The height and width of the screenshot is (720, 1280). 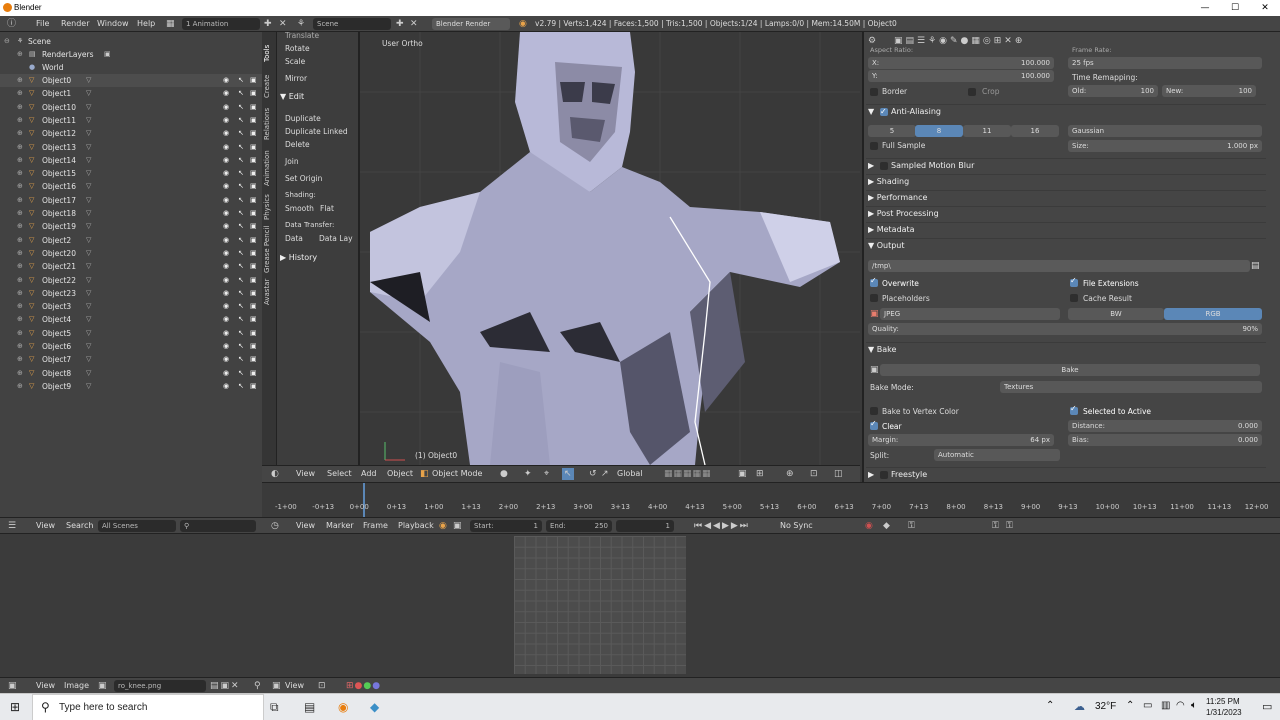 What do you see at coordinates (959, 41) in the screenshot?
I see `context-tab-icons: ▣▤☰⚘◉✎●▦◎⊞✕⊕` at bounding box center [959, 41].